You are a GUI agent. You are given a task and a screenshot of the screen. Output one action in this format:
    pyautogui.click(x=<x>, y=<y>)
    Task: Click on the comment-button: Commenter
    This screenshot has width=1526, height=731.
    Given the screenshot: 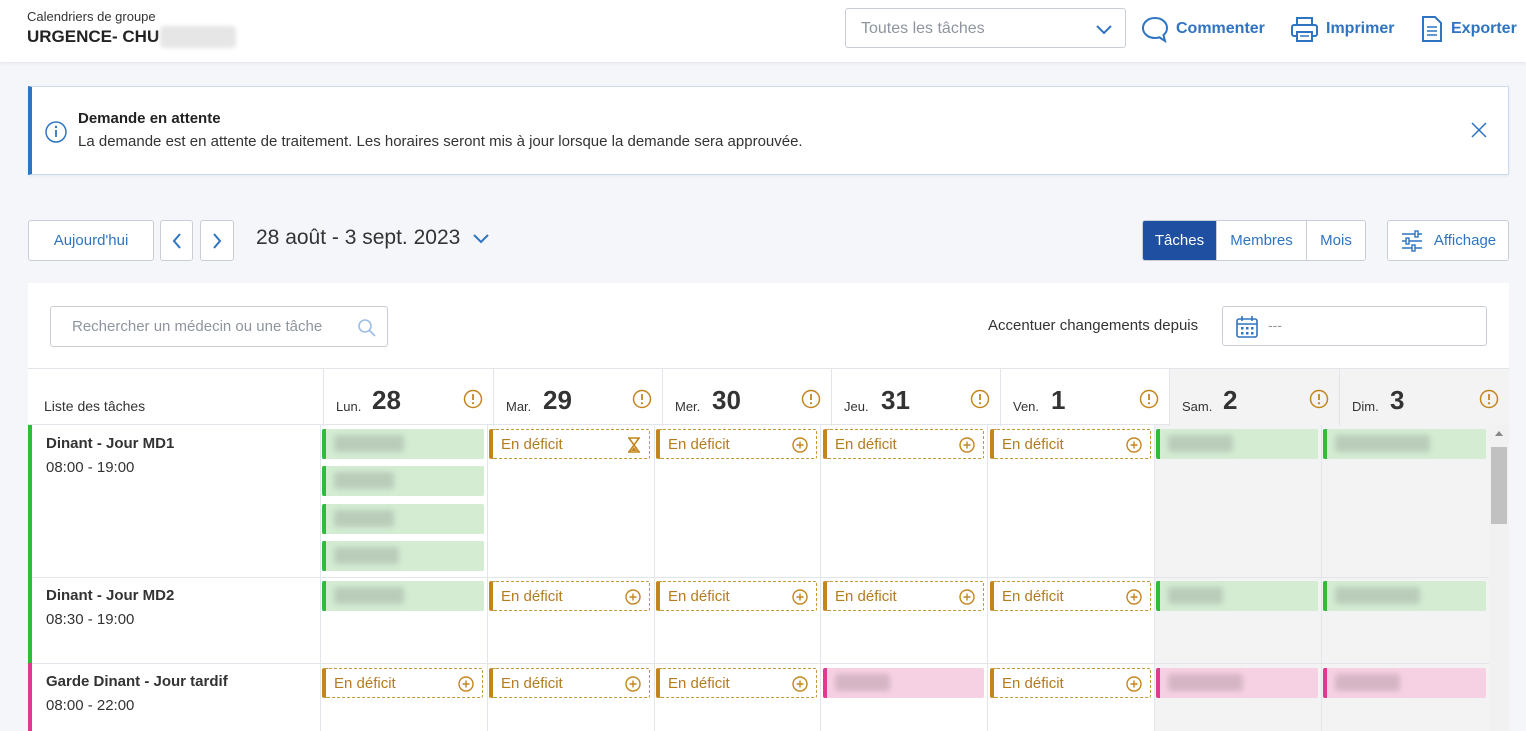 What is the action you would take?
    pyautogui.click(x=1203, y=29)
    